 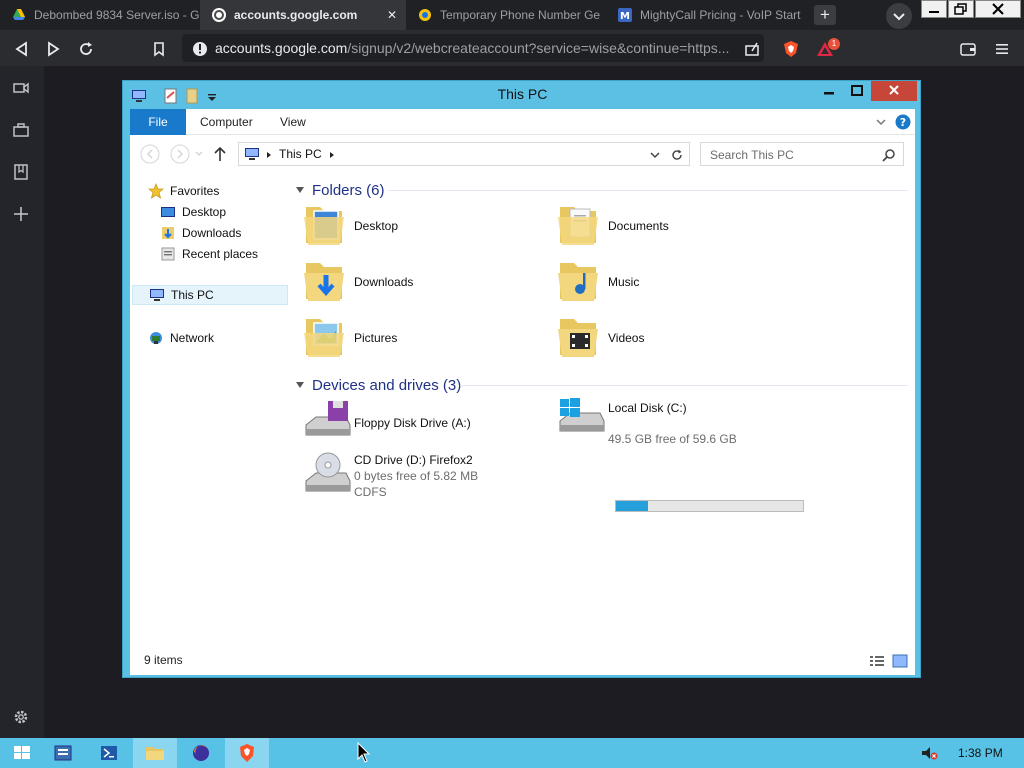 What do you see at coordinates (209, 254) in the screenshot?
I see `nav-recent-places: Recent places` at bounding box center [209, 254].